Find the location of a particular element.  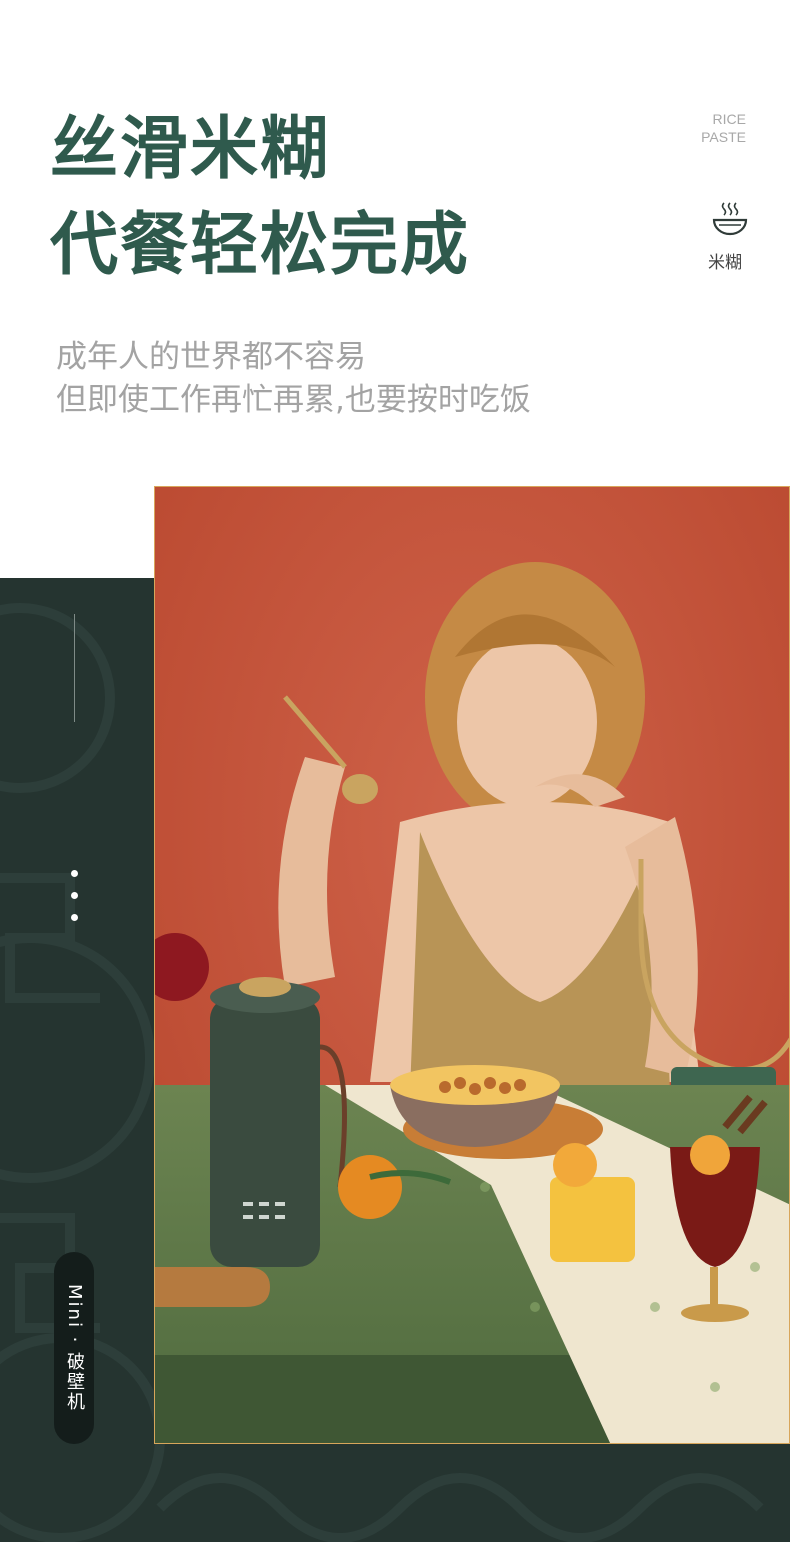

bowl-label: 米糊 is located at coordinates (725, 263).